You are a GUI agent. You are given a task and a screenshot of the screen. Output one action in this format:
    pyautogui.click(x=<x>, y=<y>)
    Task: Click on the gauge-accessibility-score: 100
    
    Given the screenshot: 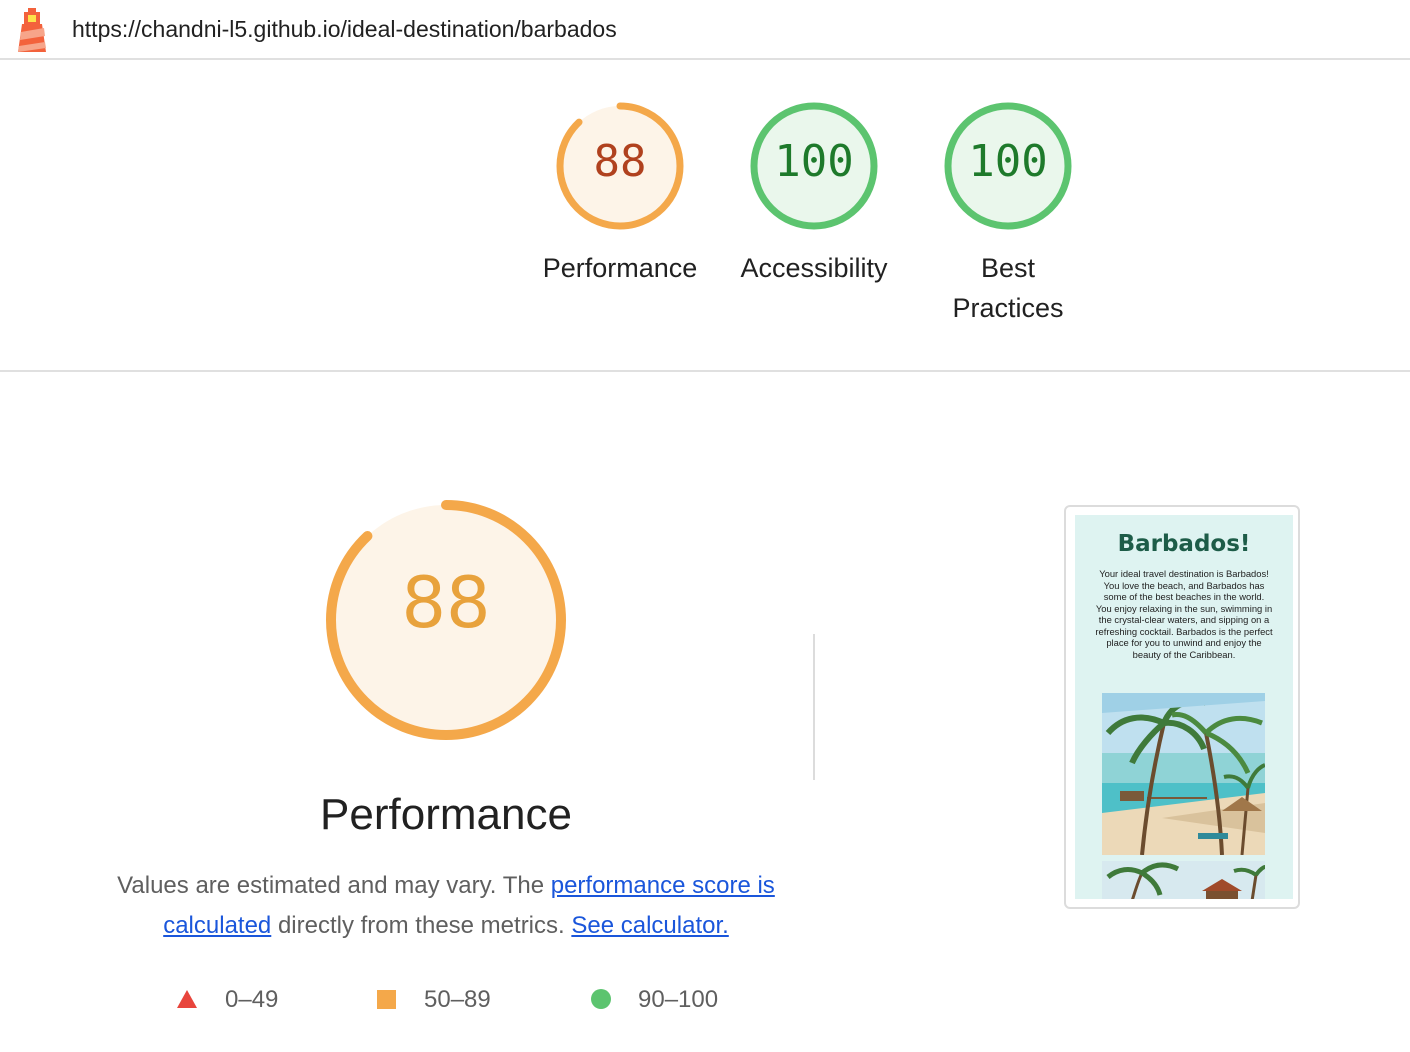 What is the action you would take?
    pyautogui.click(x=814, y=161)
    